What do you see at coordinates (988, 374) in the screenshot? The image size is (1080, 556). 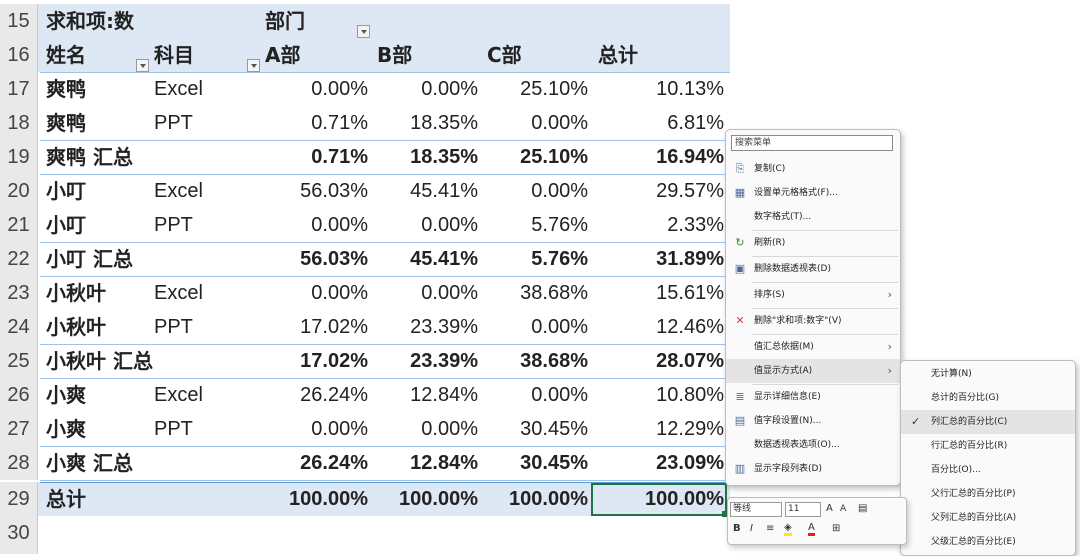 I see `submenu-item: 无计算(N)` at bounding box center [988, 374].